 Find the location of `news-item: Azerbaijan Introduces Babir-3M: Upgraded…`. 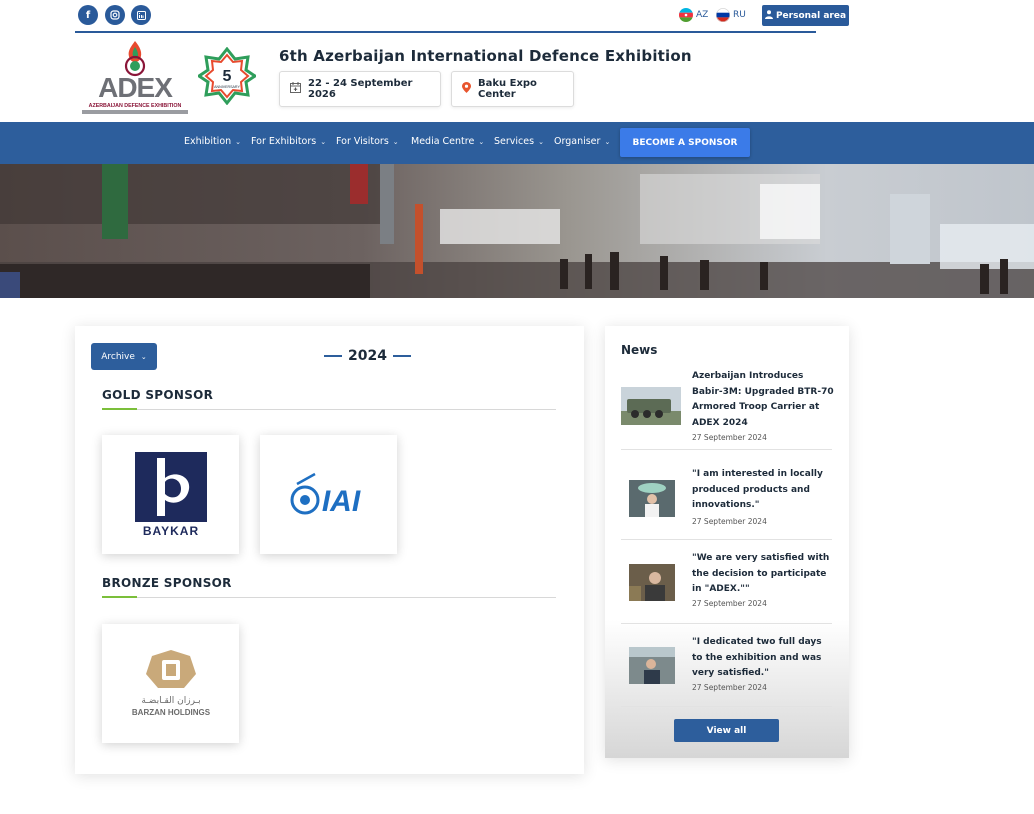

news-item: Azerbaijan Introduces Babir-3M: Upgraded… is located at coordinates (727, 408).